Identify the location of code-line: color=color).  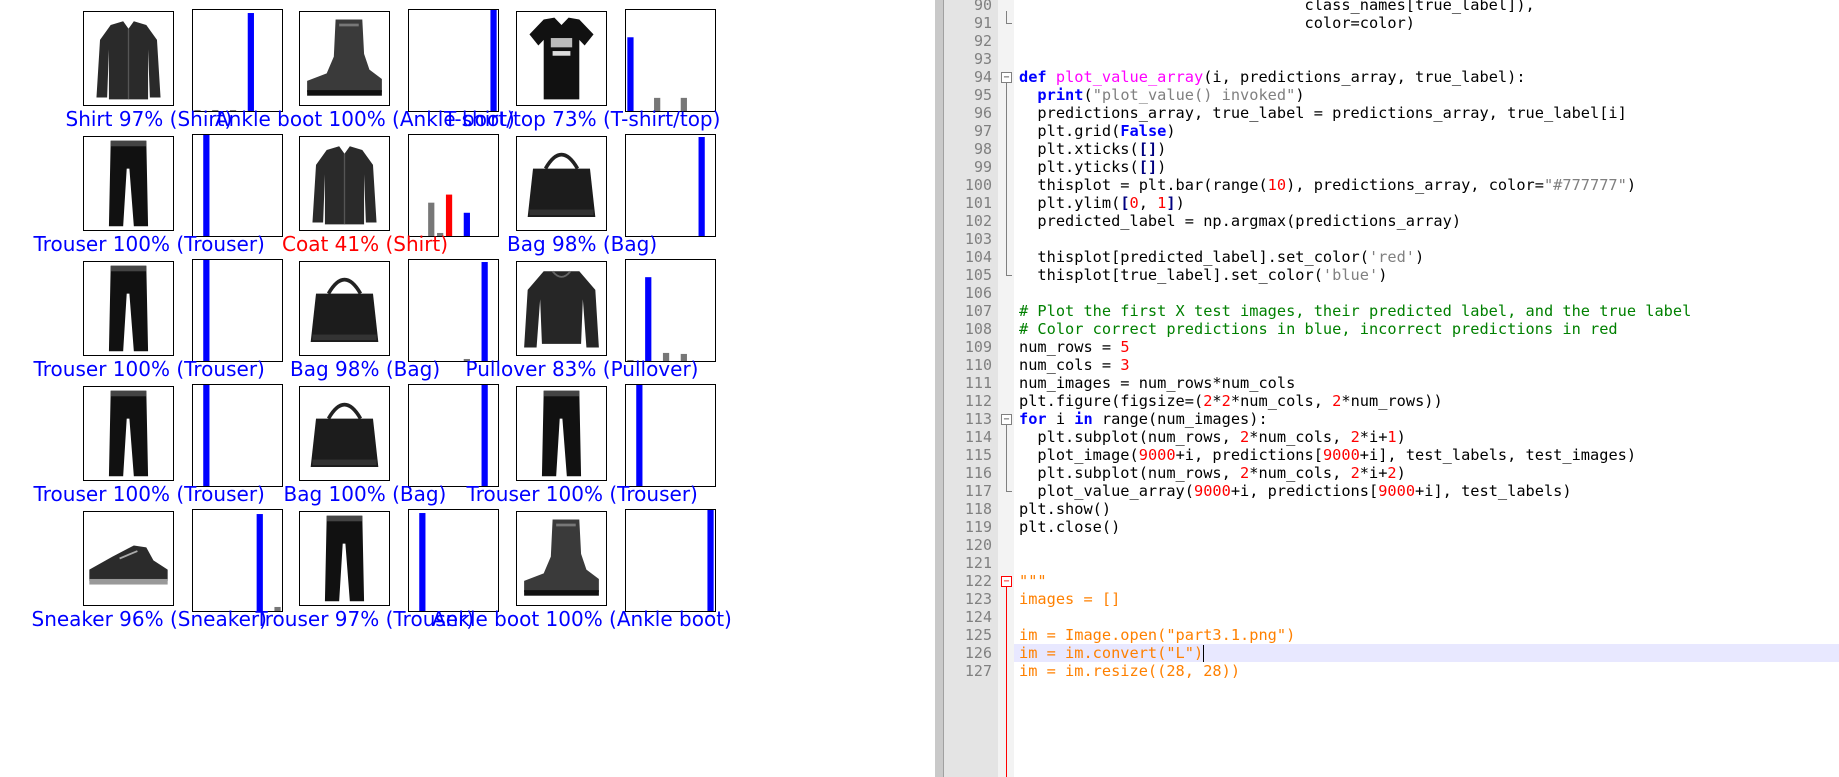
(1217, 23).